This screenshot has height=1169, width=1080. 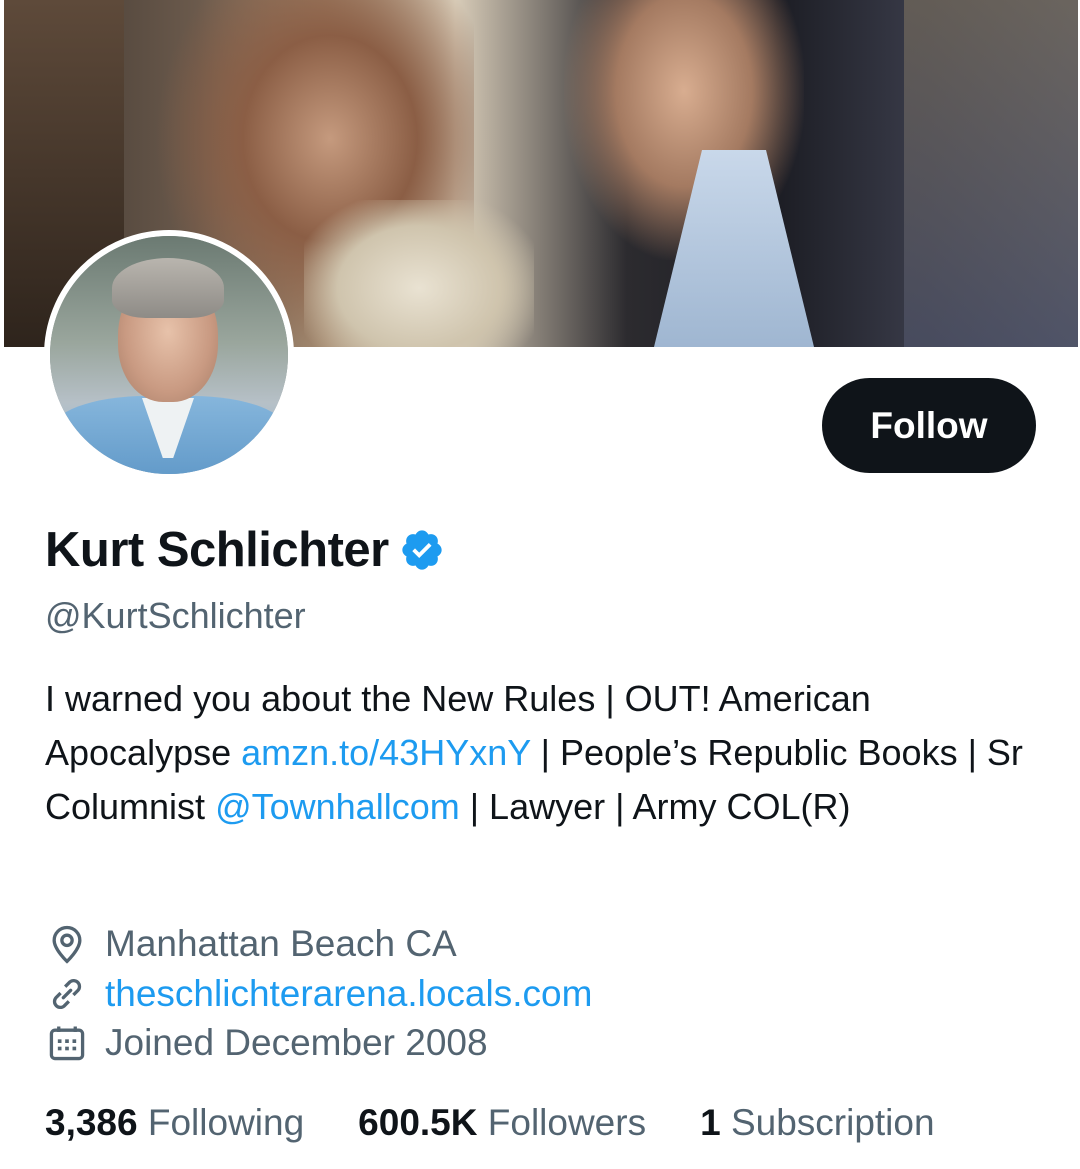 I want to click on bio-link-amazon: amzn.to/43HYxnY, so click(x=386, y=752).